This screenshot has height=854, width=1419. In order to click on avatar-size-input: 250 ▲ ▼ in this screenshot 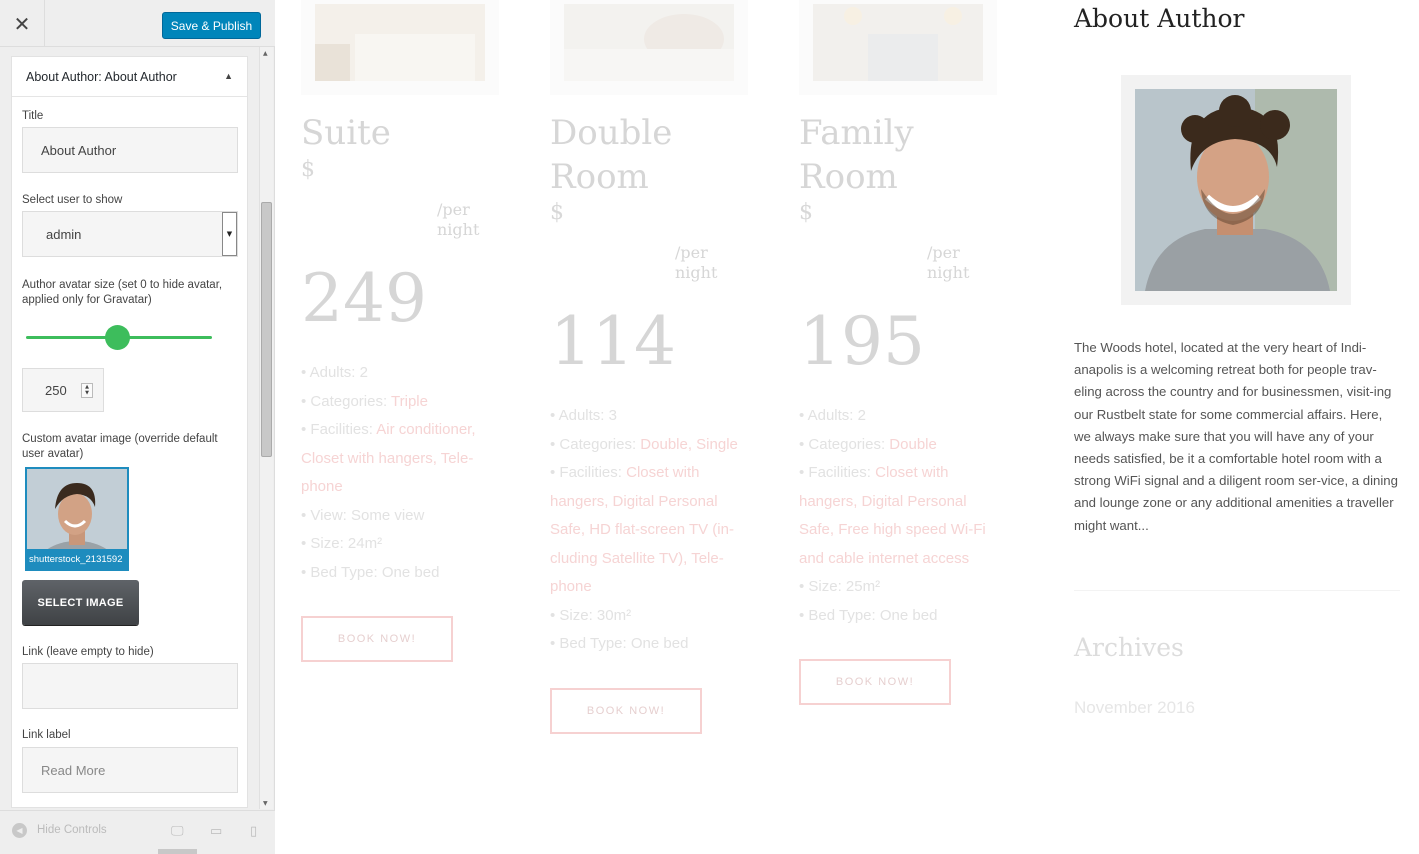, I will do `click(63, 390)`.